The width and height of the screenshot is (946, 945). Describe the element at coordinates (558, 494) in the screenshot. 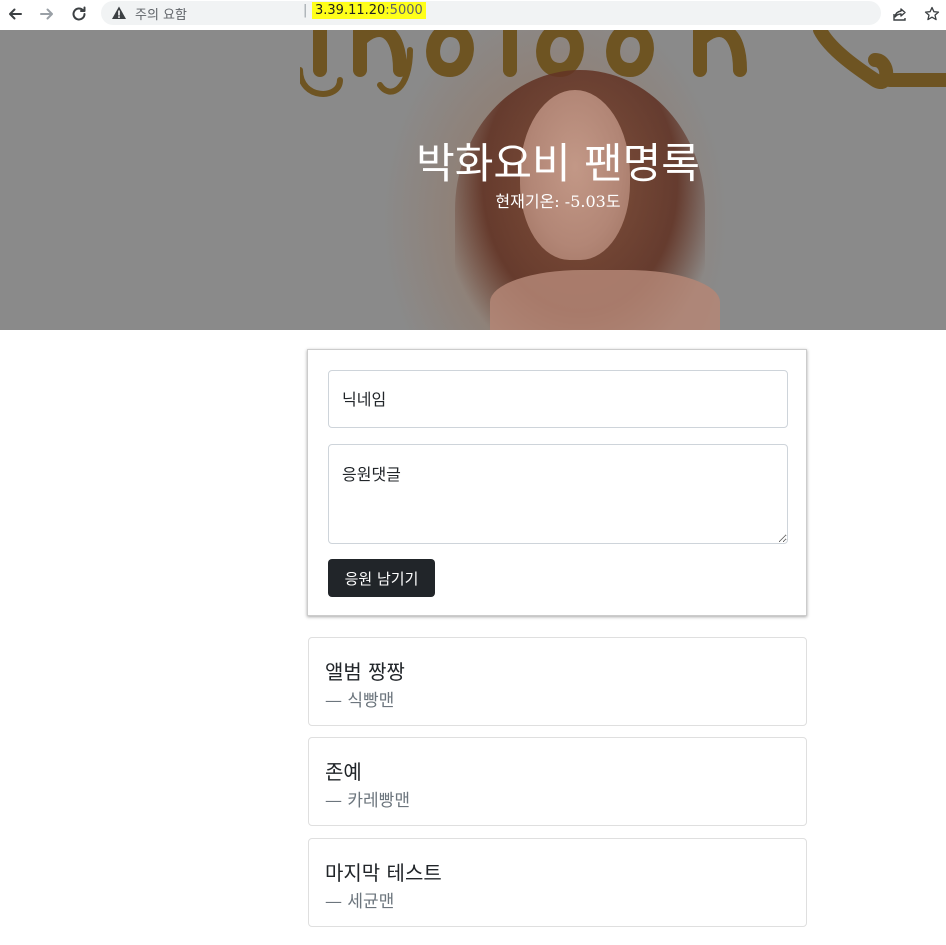

I see `comment-textarea` at that location.